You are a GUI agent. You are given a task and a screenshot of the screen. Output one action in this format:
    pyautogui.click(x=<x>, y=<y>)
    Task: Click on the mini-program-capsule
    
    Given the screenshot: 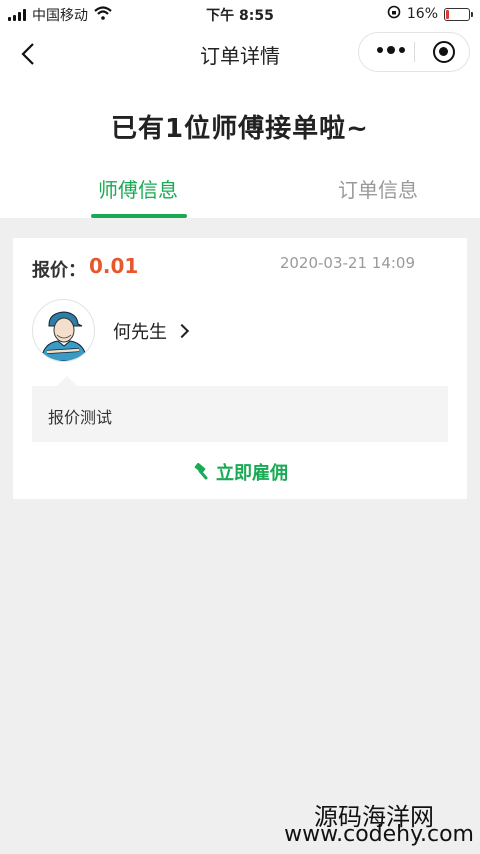 What is the action you would take?
    pyautogui.click(x=414, y=52)
    